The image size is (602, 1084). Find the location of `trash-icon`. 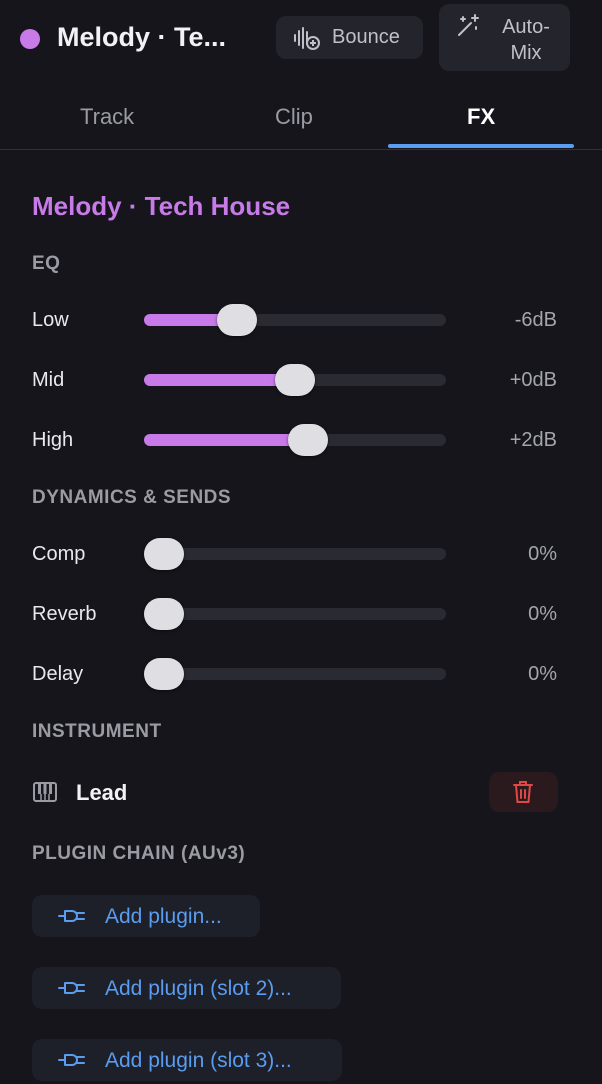

trash-icon is located at coordinates (523, 792).